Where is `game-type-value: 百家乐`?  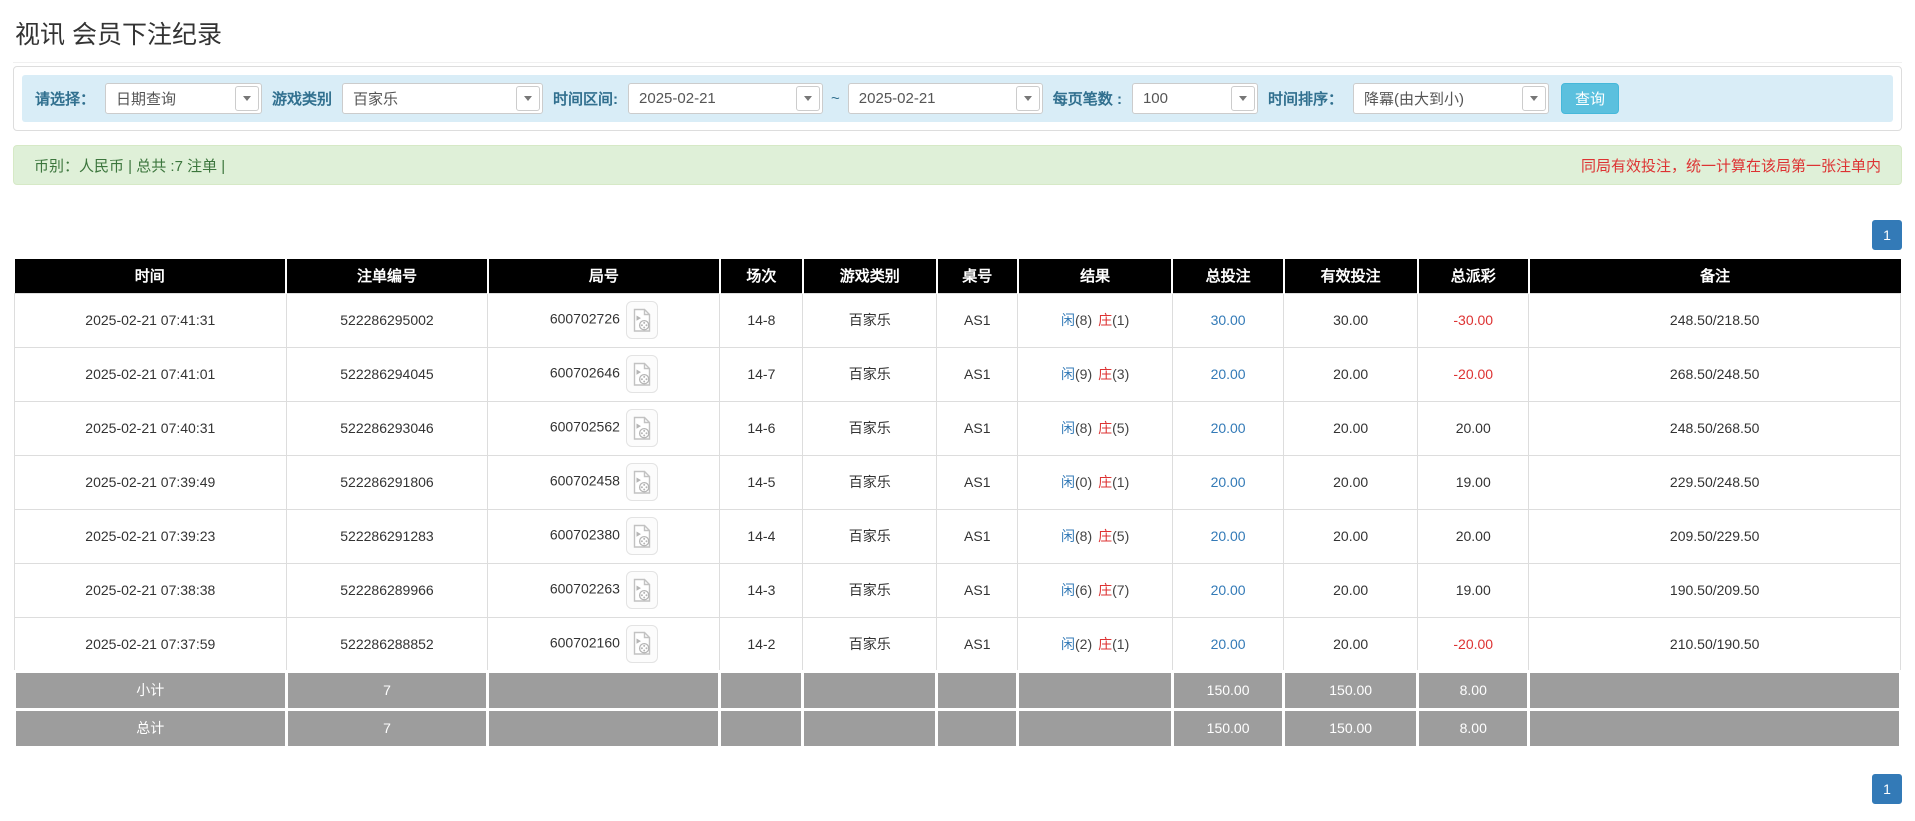
game-type-value: 百家乐 is located at coordinates (376, 99).